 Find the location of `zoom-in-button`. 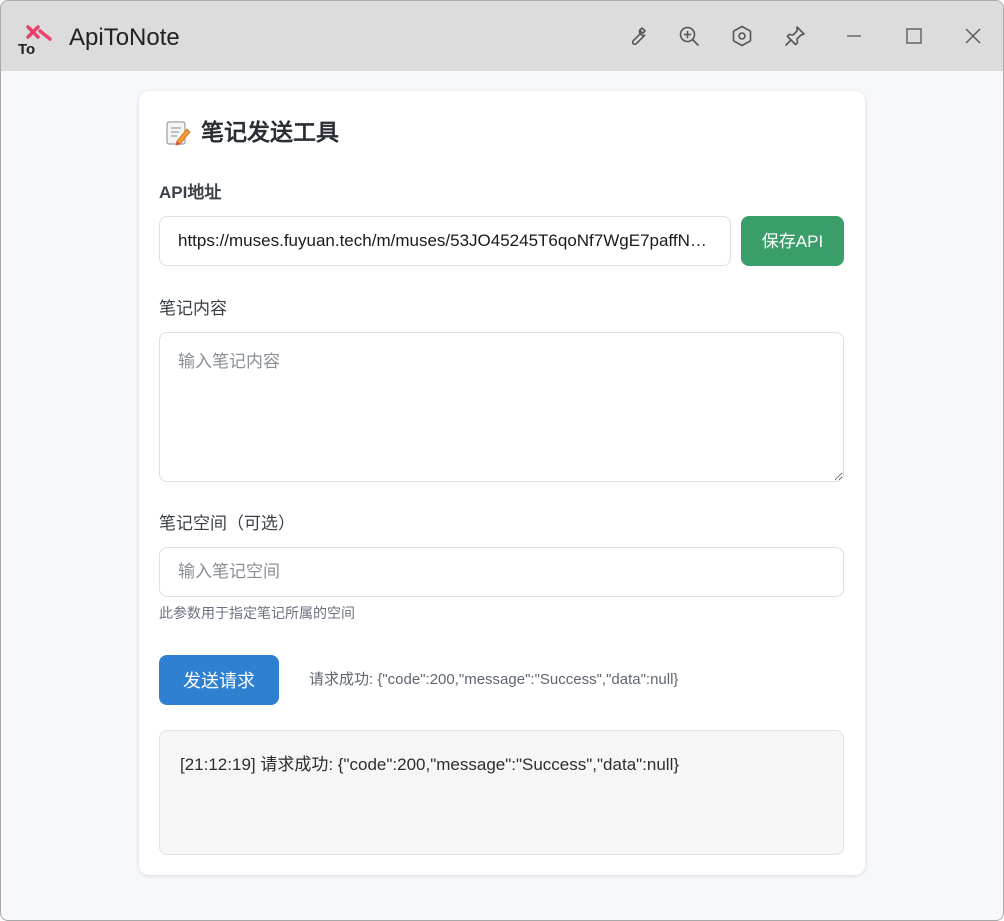

zoom-in-button is located at coordinates (689, 36).